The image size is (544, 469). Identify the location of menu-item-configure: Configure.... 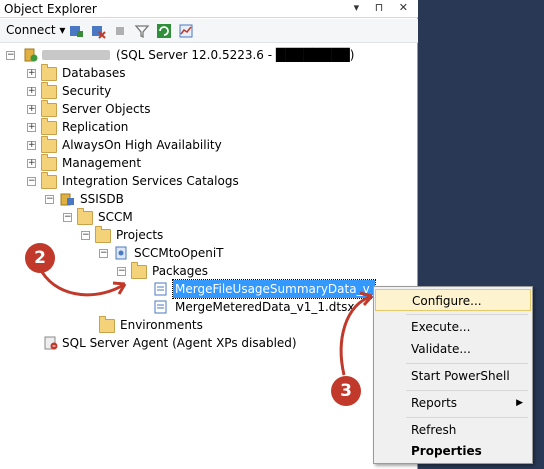
(453, 300).